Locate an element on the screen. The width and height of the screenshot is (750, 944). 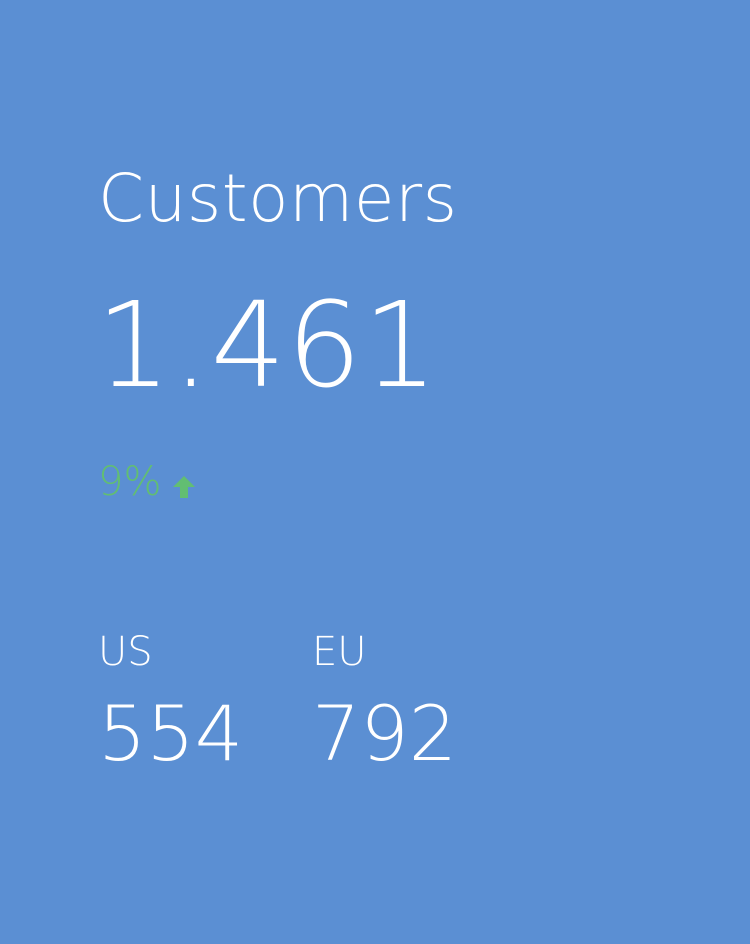
arrow-up-icon is located at coordinates (184, 483).